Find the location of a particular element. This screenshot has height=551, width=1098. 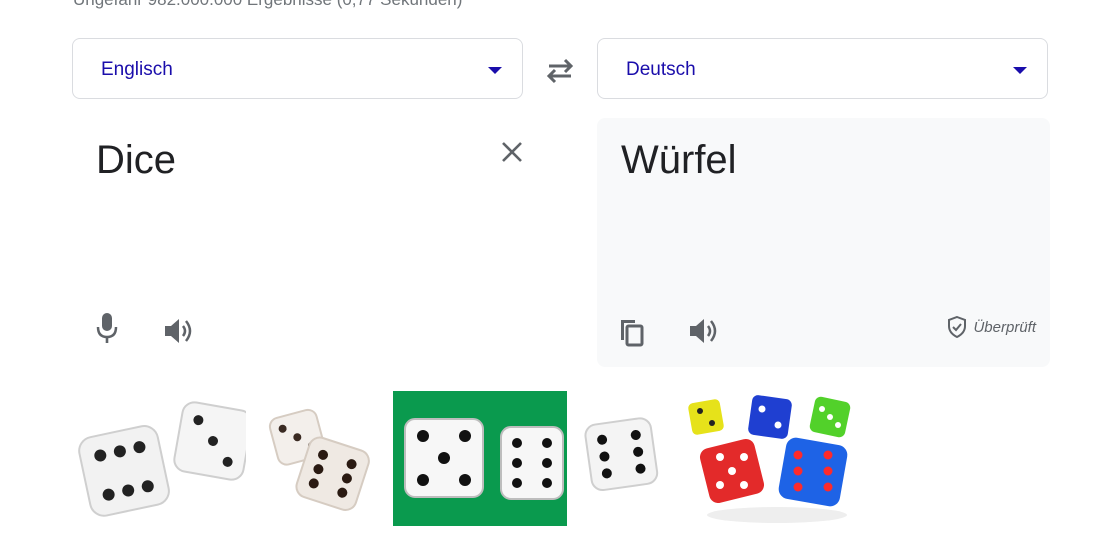

swap-languages-icon is located at coordinates (560, 70).